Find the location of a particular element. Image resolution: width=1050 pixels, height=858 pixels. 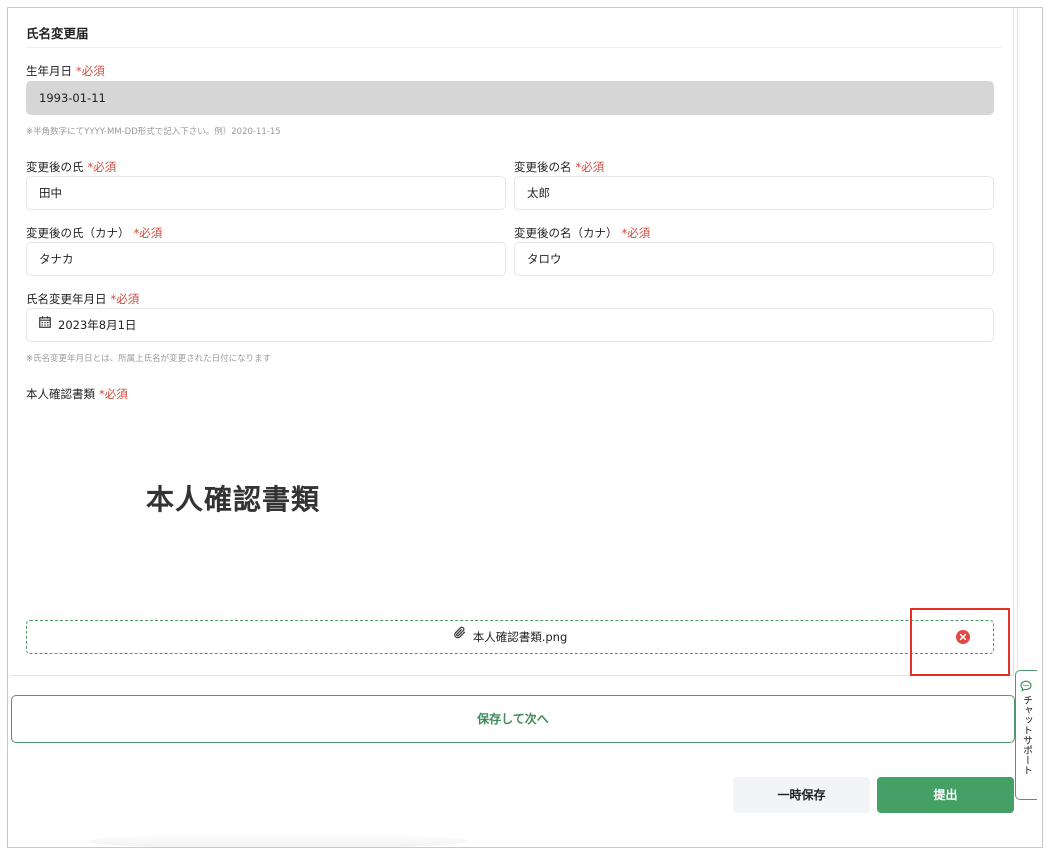

first-name-kana-label-text: 変更後の名（カナ） is located at coordinates (566, 233).